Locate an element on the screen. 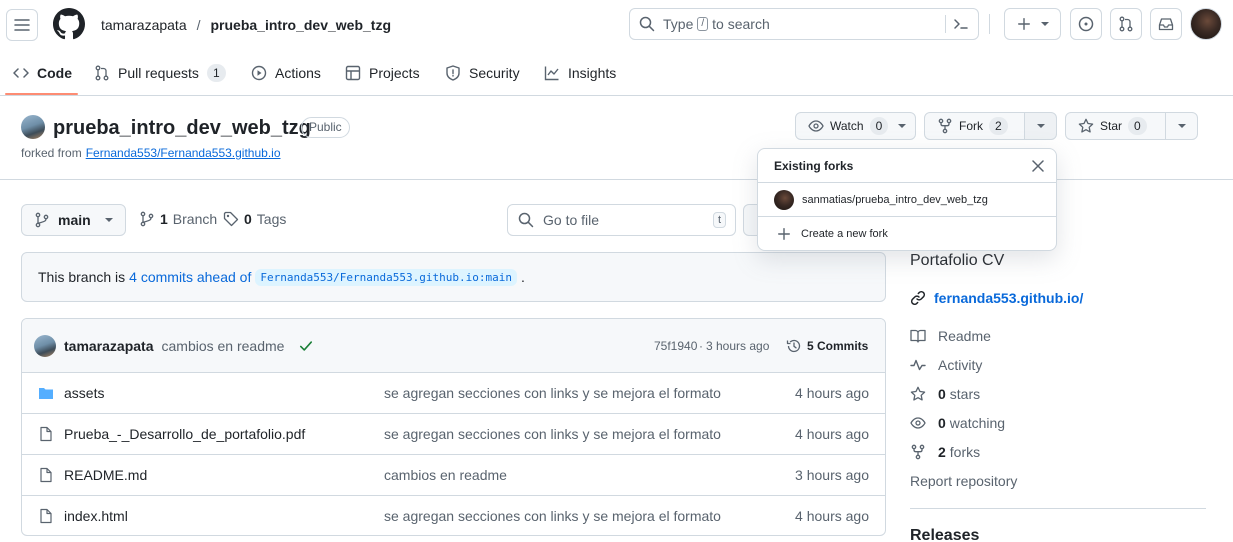  file-row-readme: README.md cambios en readme 3 hours ago is located at coordinates (453, 474).